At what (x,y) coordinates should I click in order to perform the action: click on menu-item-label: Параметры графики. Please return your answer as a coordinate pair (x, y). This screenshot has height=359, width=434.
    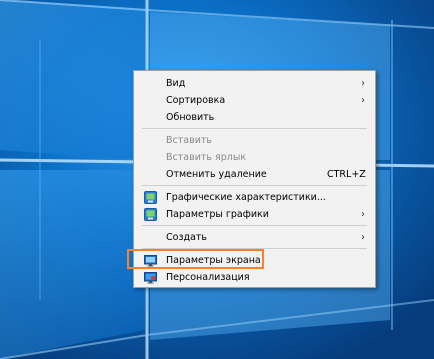
    Looking at the image, I should click on (217, 214).